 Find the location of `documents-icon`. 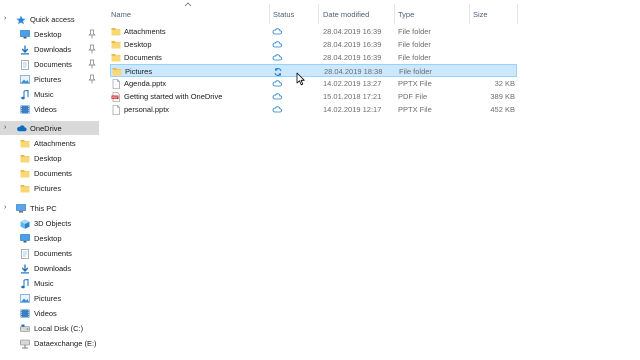

documents-icon is located at coordinates (25, 64).